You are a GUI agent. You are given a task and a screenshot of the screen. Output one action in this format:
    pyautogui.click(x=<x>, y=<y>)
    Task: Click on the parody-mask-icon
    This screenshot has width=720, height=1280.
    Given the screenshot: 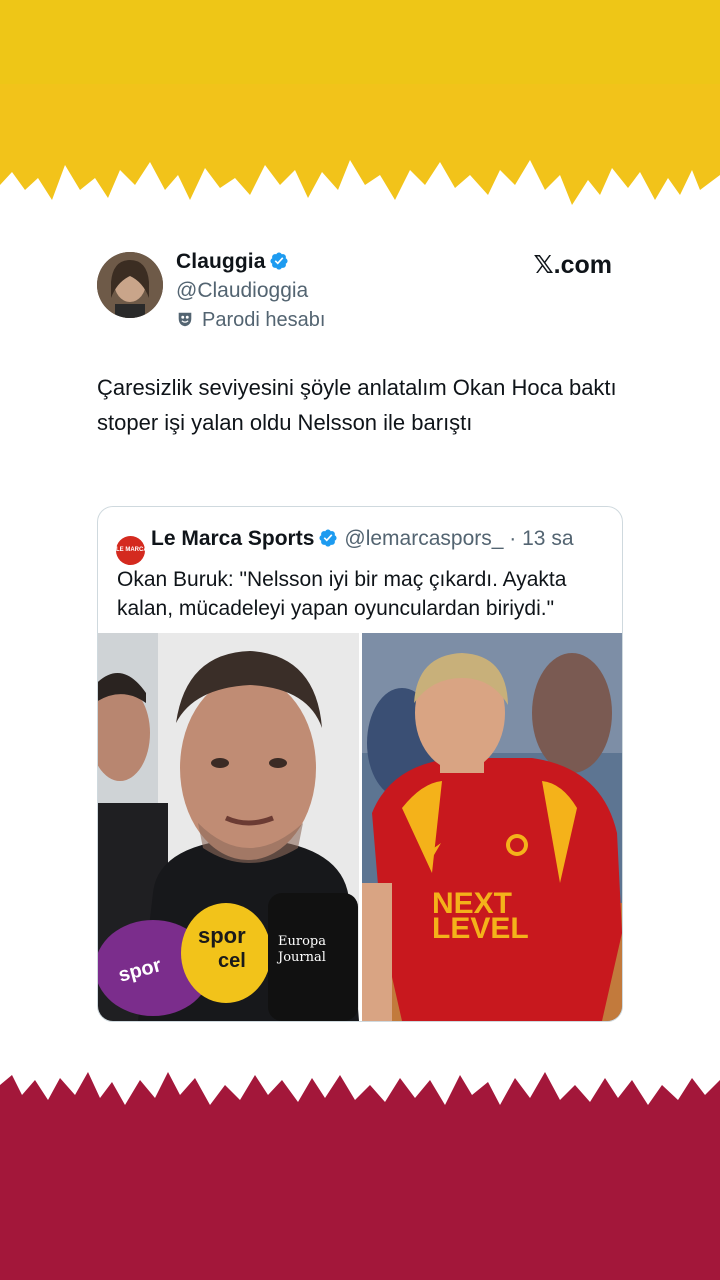 What is the action you would take?
    pyautogui.click(x=185, y=319)
    